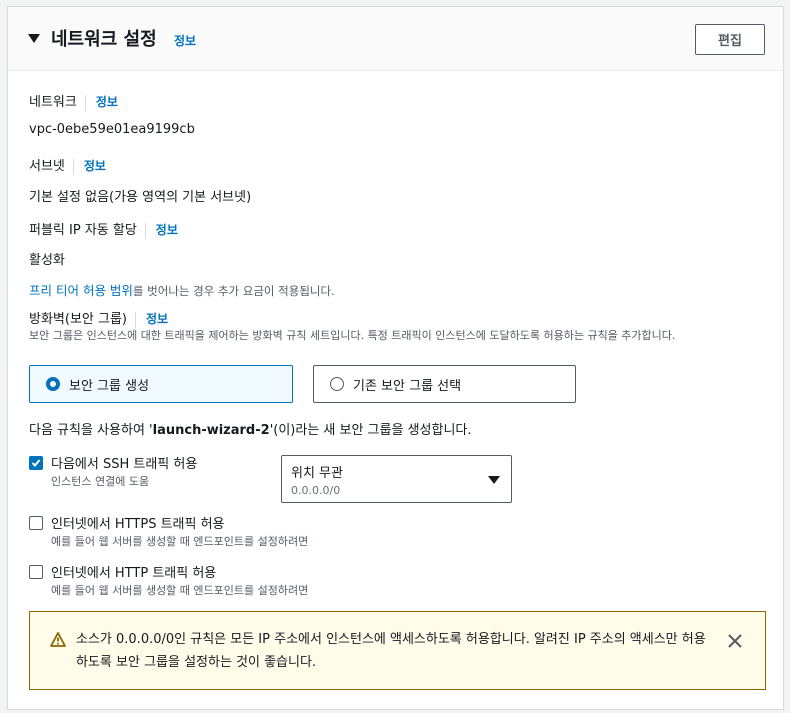 This screenshot has height=713, width=790. I want to click on https-rule-label: 인터넷에서 HTTPS 트래픽 허용, so click(138, 522).